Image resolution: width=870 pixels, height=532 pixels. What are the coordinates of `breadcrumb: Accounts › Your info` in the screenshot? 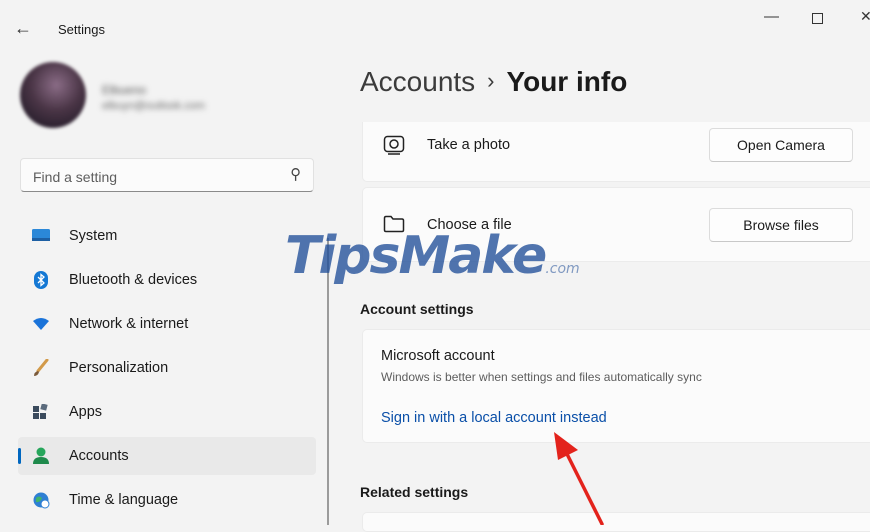 It's located at (493, 82).